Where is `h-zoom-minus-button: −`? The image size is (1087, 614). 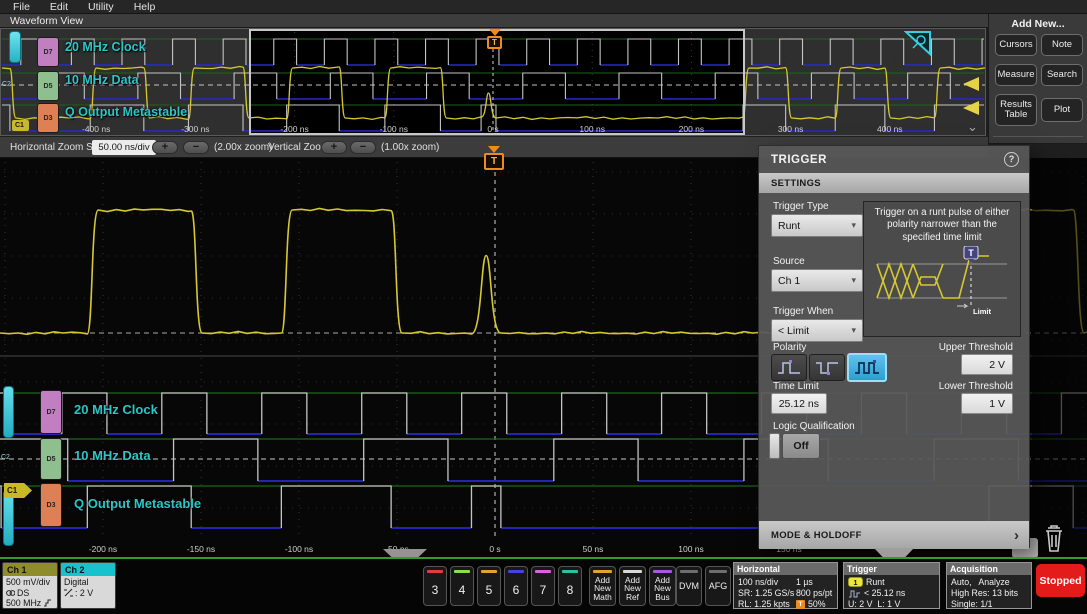
h-zoom-minus-button: − is located at coordinates (196, 147).